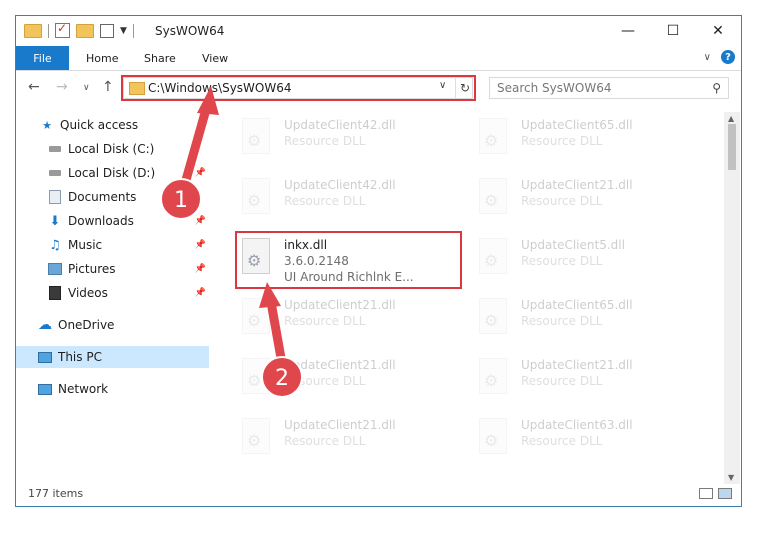 The image size is (769, 534). I want to click on tab-file: File, so click(42, 58).